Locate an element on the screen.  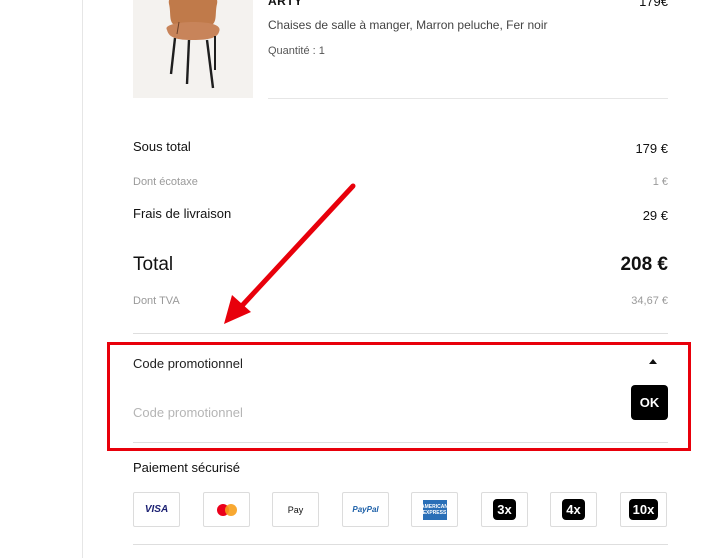
4x-card: 4x is located at coordinates (573, 509).